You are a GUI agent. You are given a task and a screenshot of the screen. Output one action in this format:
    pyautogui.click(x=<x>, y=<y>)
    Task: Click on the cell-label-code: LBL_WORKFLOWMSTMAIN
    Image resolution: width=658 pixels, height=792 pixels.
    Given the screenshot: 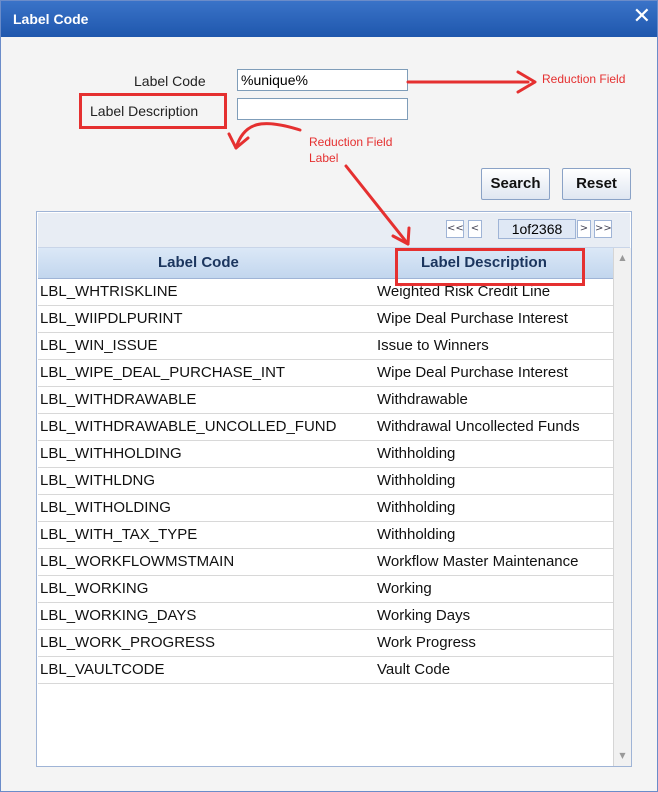 What is the action you would take?
    pyautogui.click(x=137, y=561)
    